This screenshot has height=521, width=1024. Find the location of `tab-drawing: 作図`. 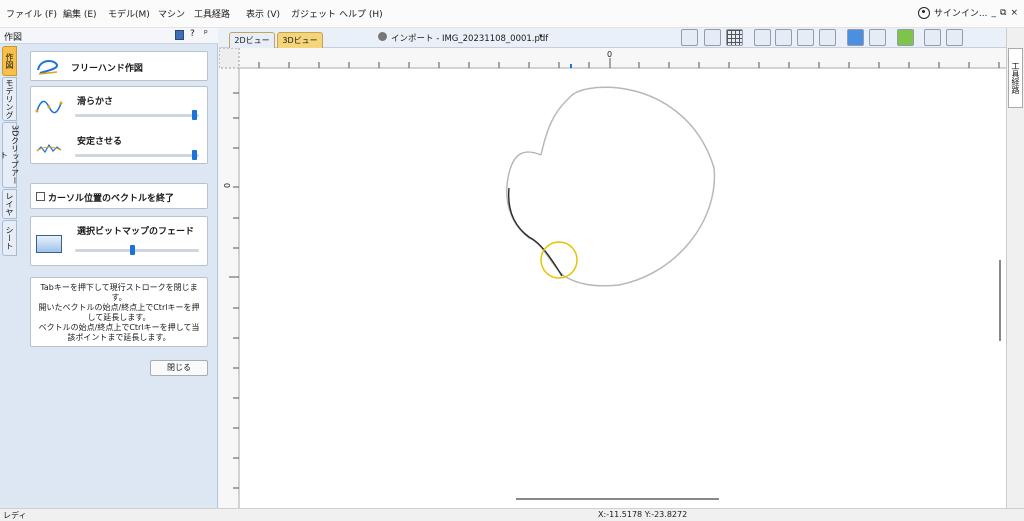

tab-drawing: 作図 is located at coordinates (9, 61).